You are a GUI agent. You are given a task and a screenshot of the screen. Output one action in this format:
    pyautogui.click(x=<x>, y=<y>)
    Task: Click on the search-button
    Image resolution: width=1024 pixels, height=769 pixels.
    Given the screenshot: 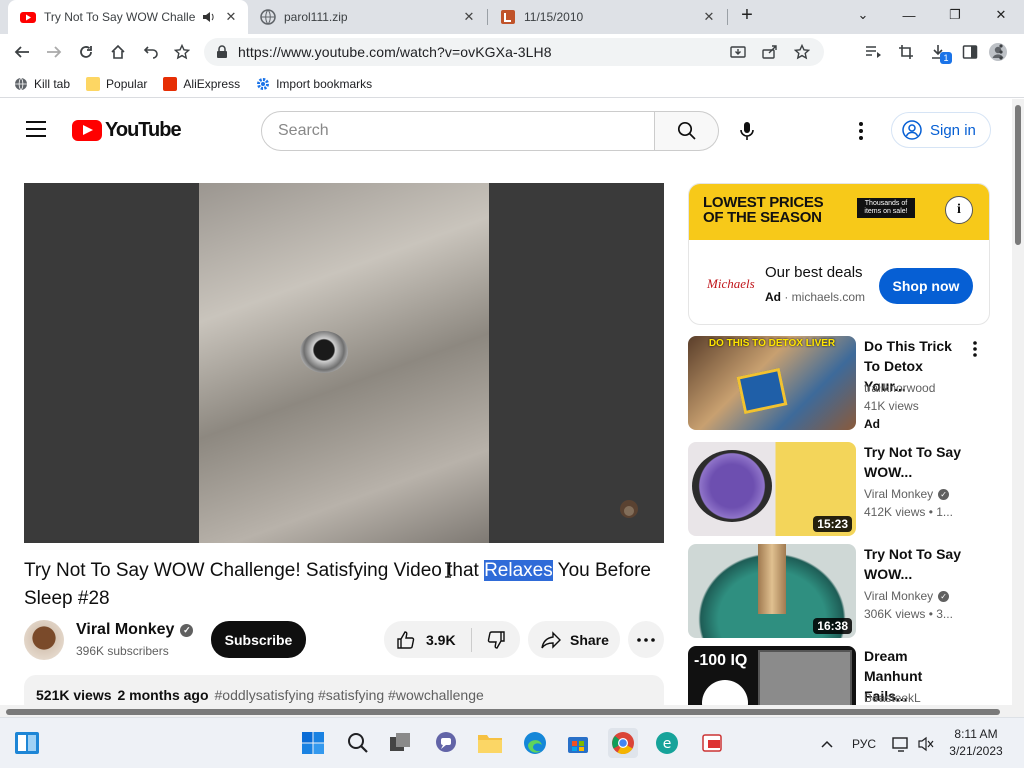 What is the action you would take?
    pyautogui.click(x=687, y=131)
    